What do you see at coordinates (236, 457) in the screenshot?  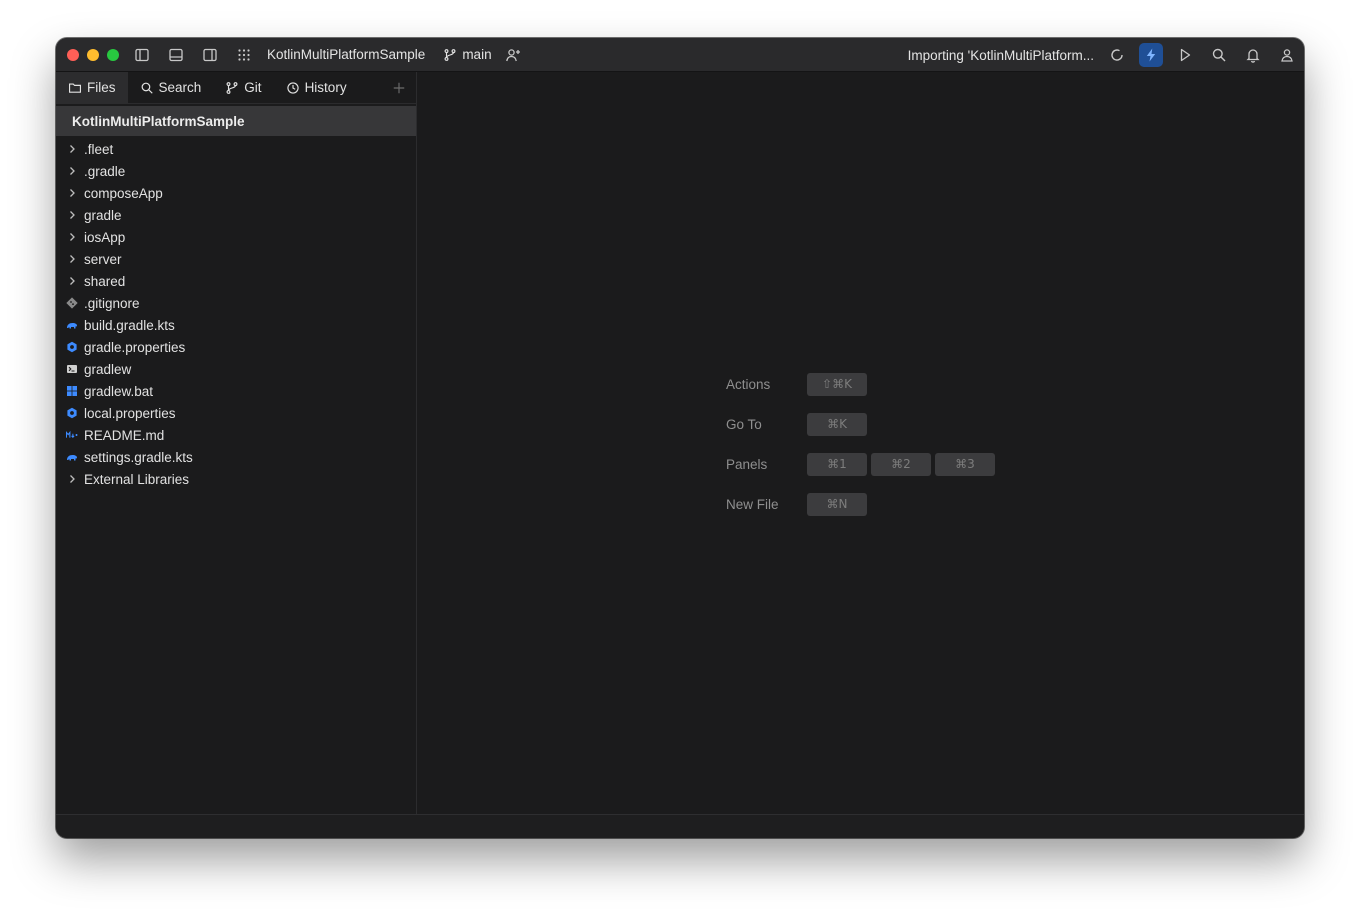 I see `tree-item-settings-gradle-kts: settings.gradle.kts` at bounding box center [236, 457].